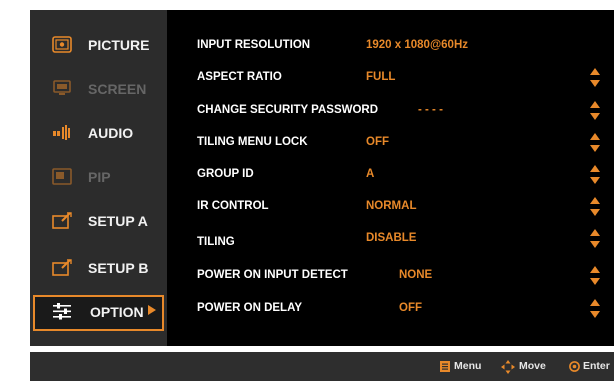 The image size is (614, 381). What do you see at coordinates (272, 275) in the screenshot?
I see `setting-label: POWER ON INPUT DETECT` at bounding box center [272, 275].